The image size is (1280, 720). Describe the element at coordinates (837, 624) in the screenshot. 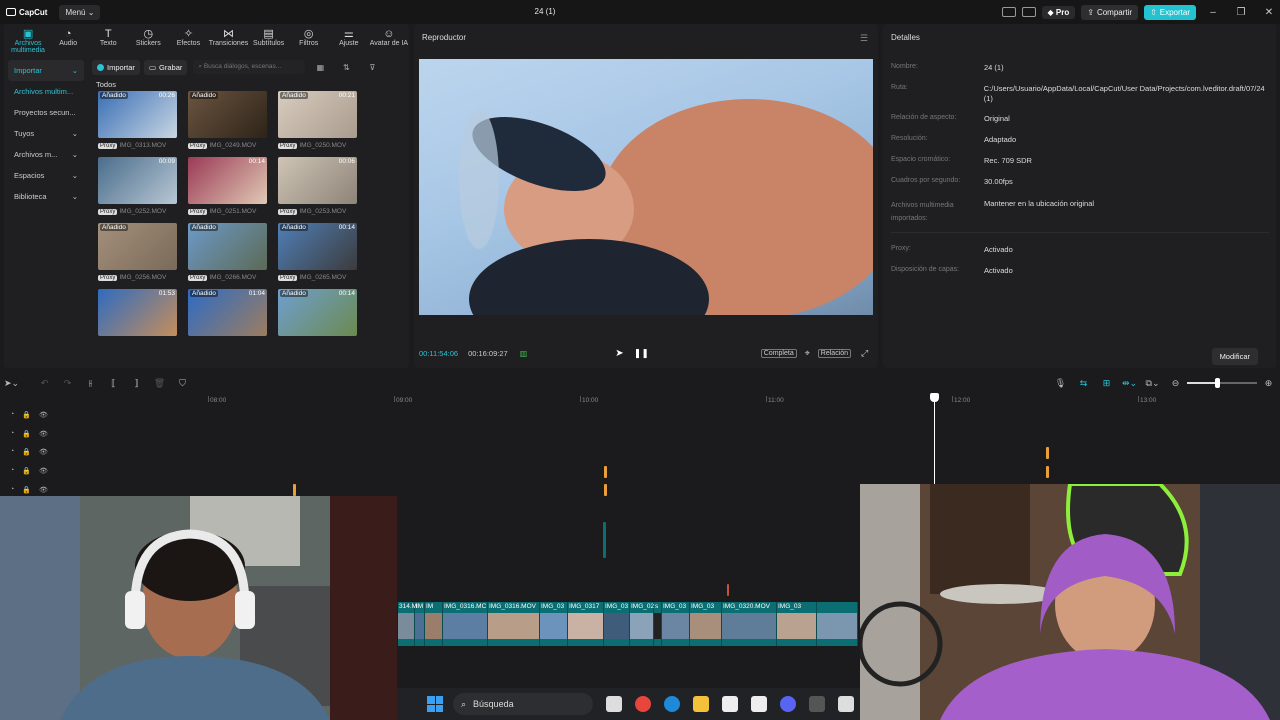

I see `timeline-clip` at that location.